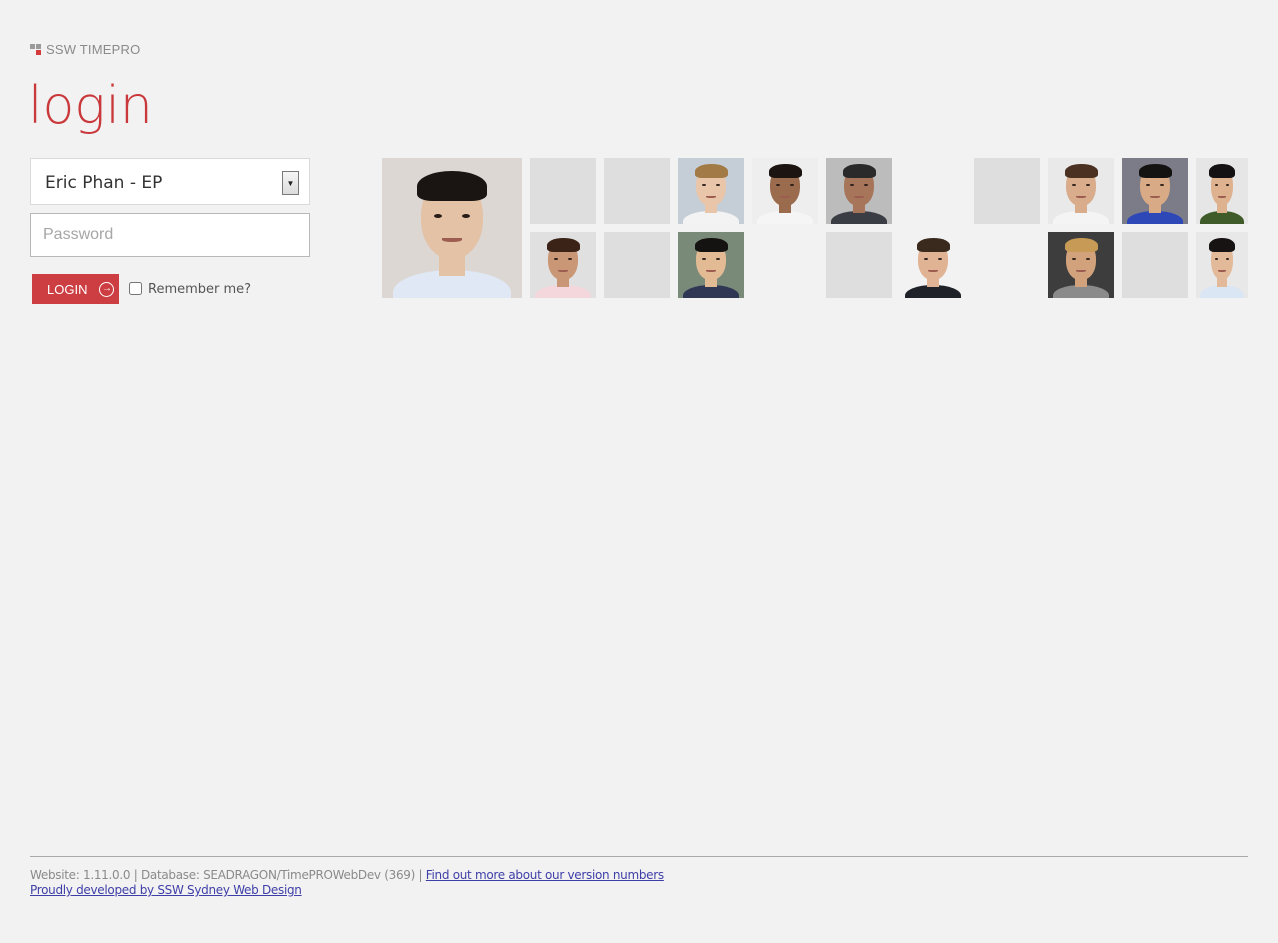 This screenshot has width=1278, height=943. What do you see at coordinates (170, 235) in the screenshot?
I see `password-field` at bounding box center [170, 235].